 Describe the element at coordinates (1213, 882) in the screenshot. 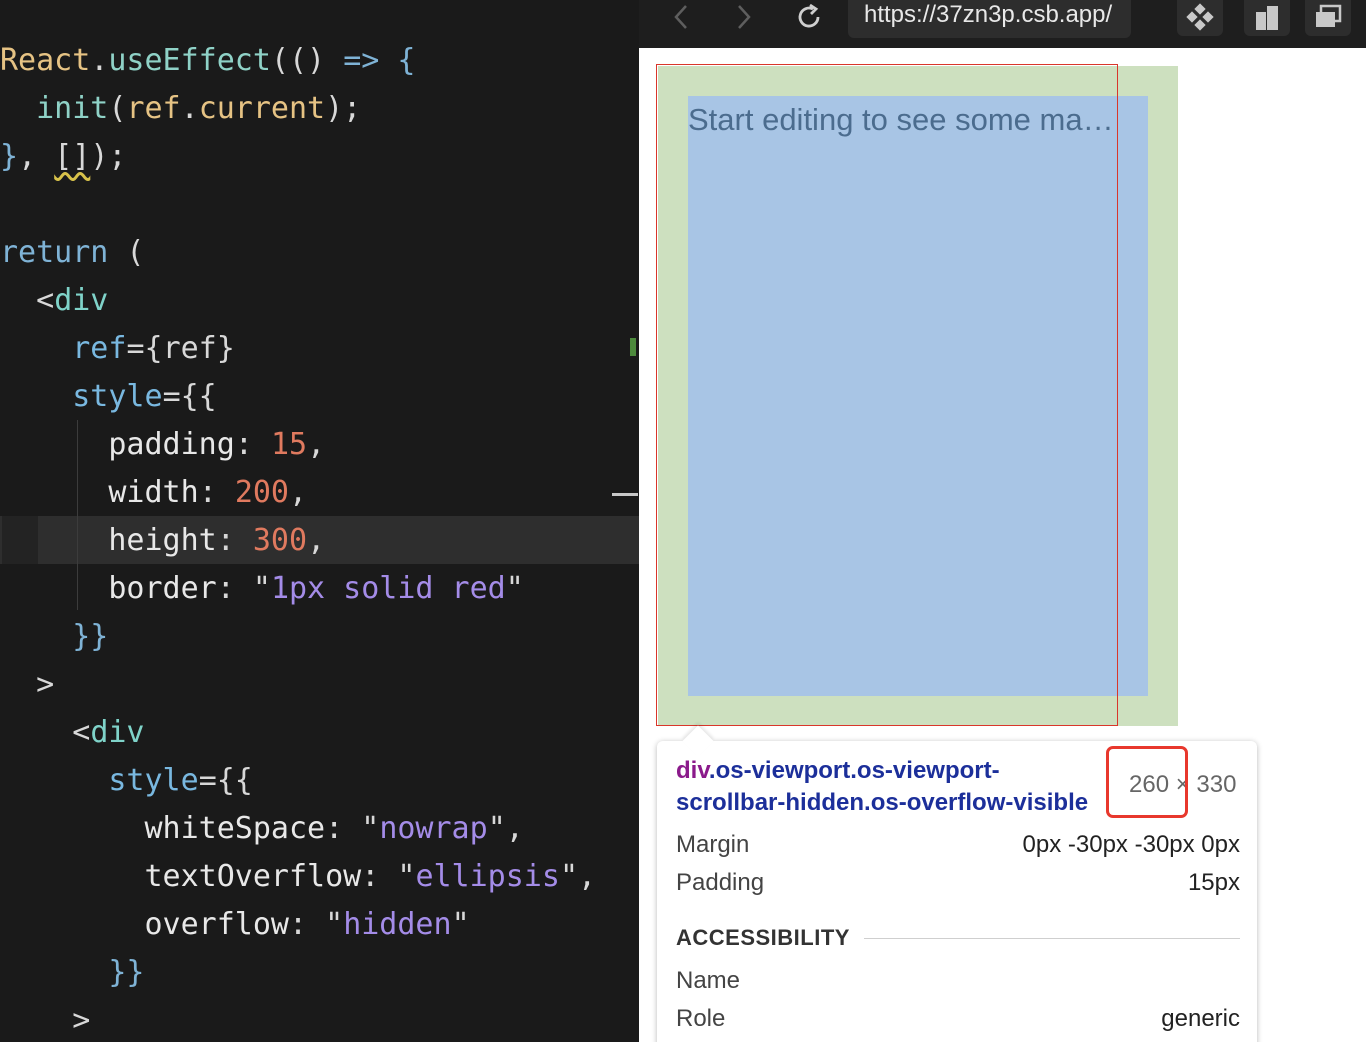

I see `padding-value: 15px` at that location.